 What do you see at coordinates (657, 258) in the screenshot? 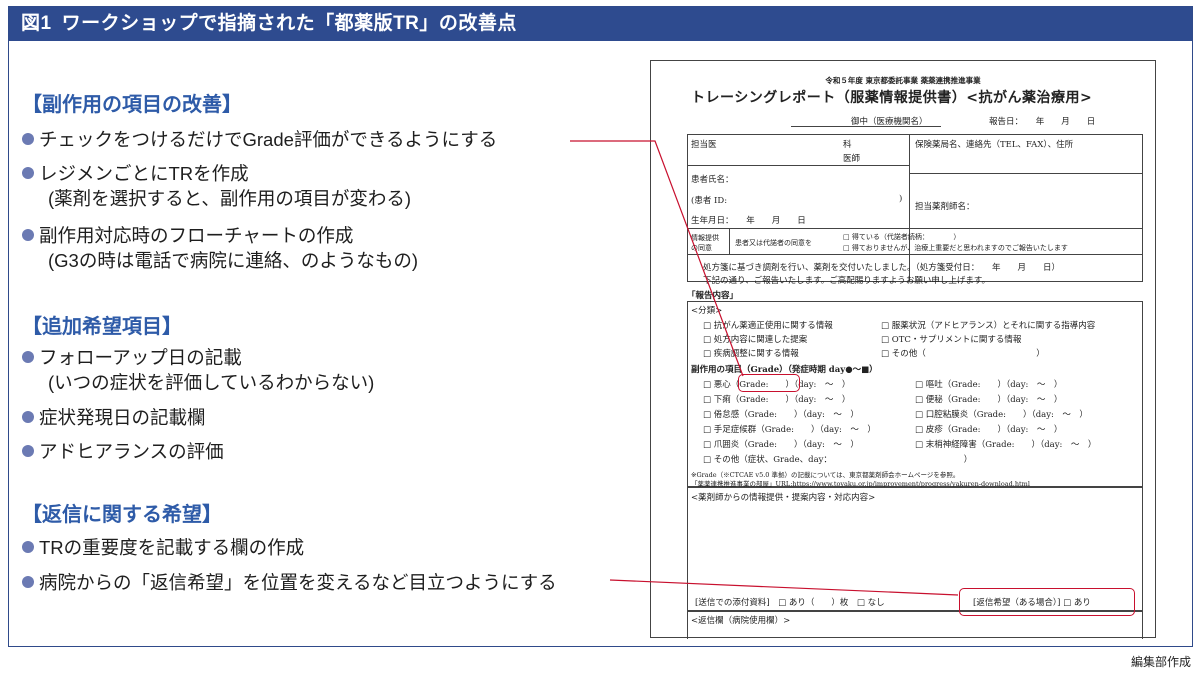
I see `connector-grade` at bounding box center [657, 258].